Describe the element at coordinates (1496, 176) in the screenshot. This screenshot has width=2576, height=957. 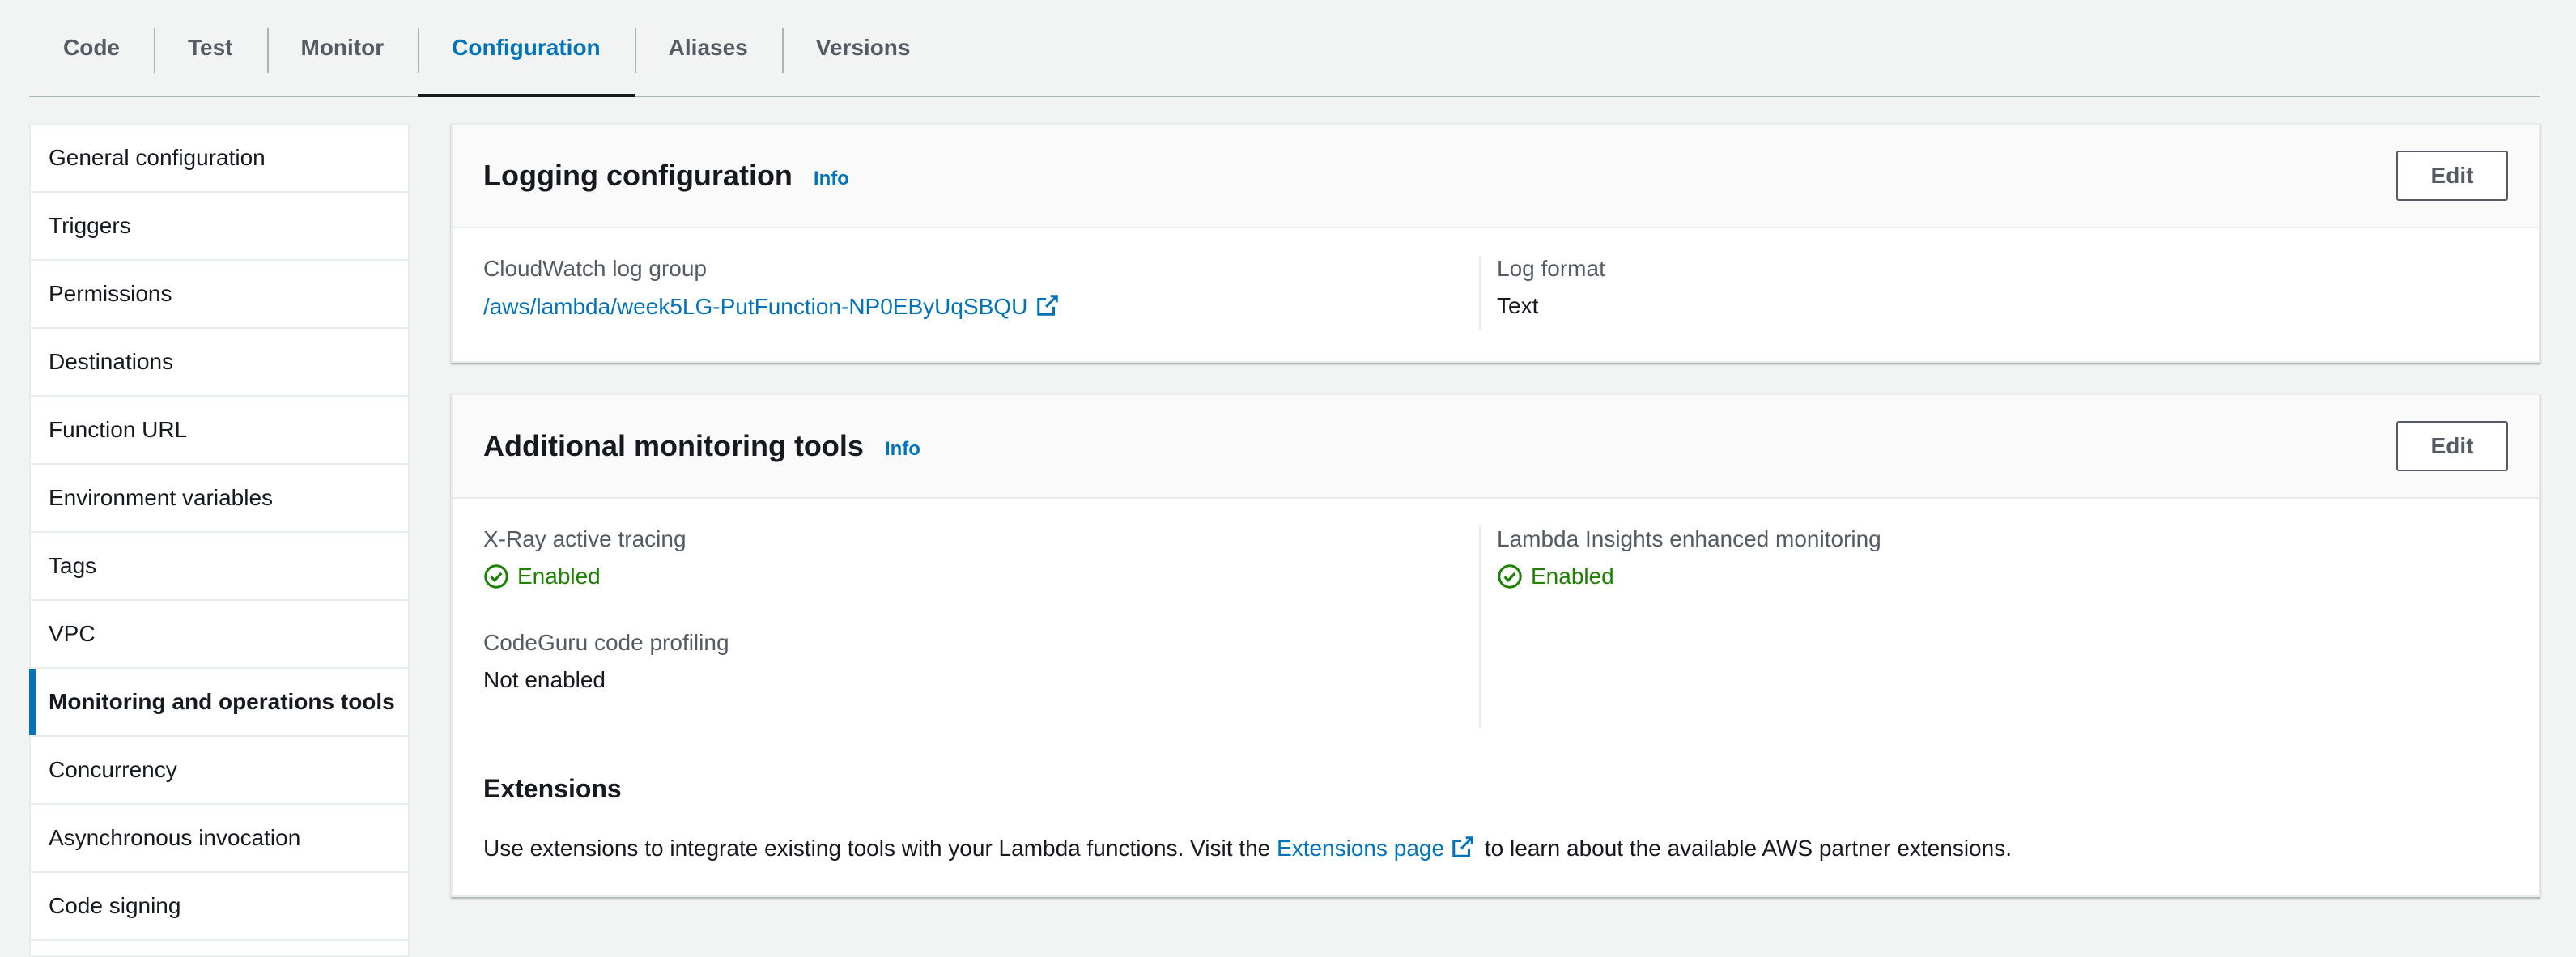
I see `logging-panel-header: Logging configuration Info Edit` at that location.